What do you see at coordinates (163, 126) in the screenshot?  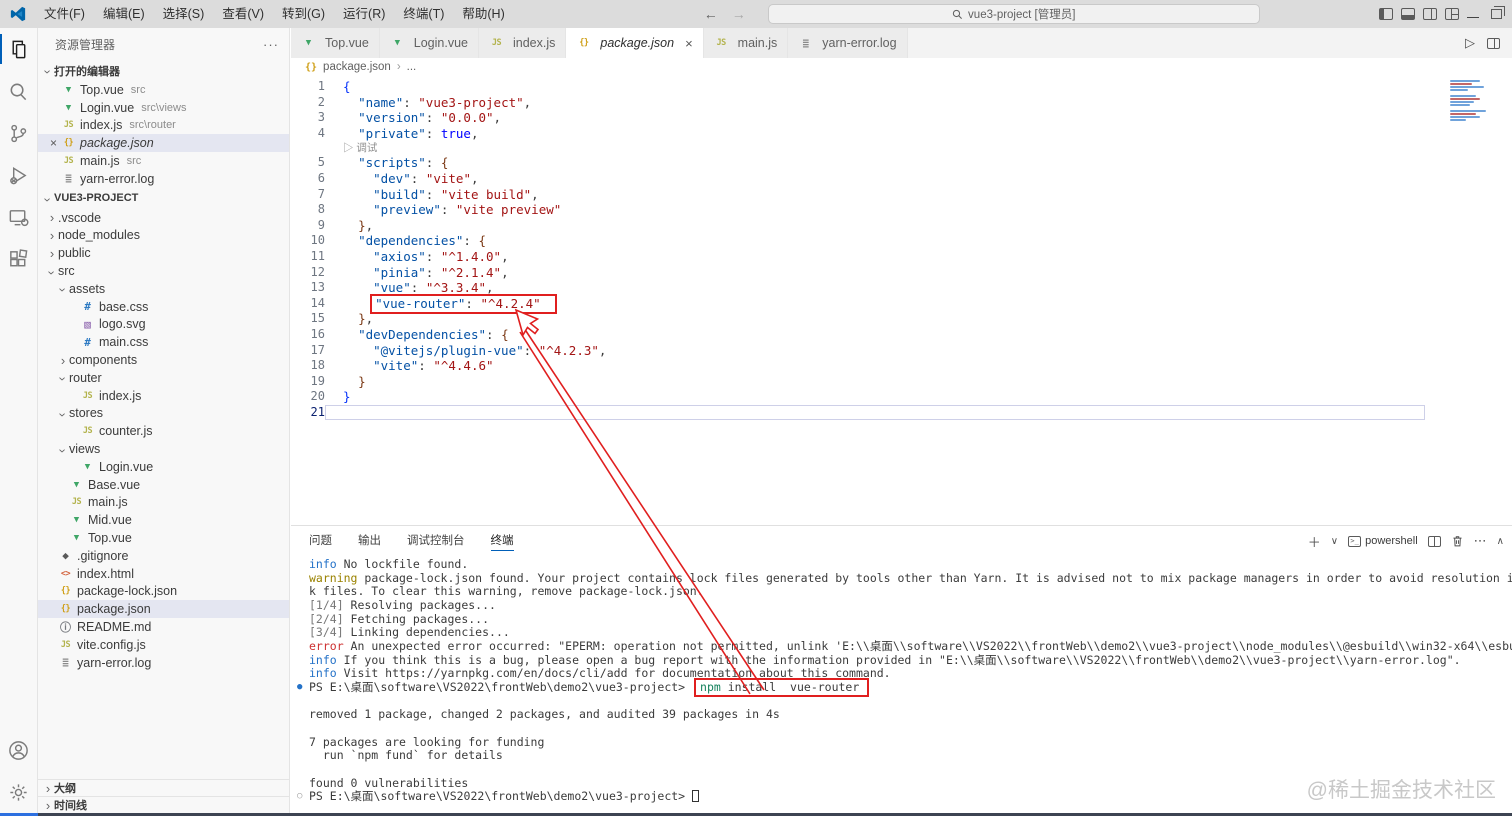 I see `open-editor-index.js: JS index.js src\router` at bounding box center [163, 126].